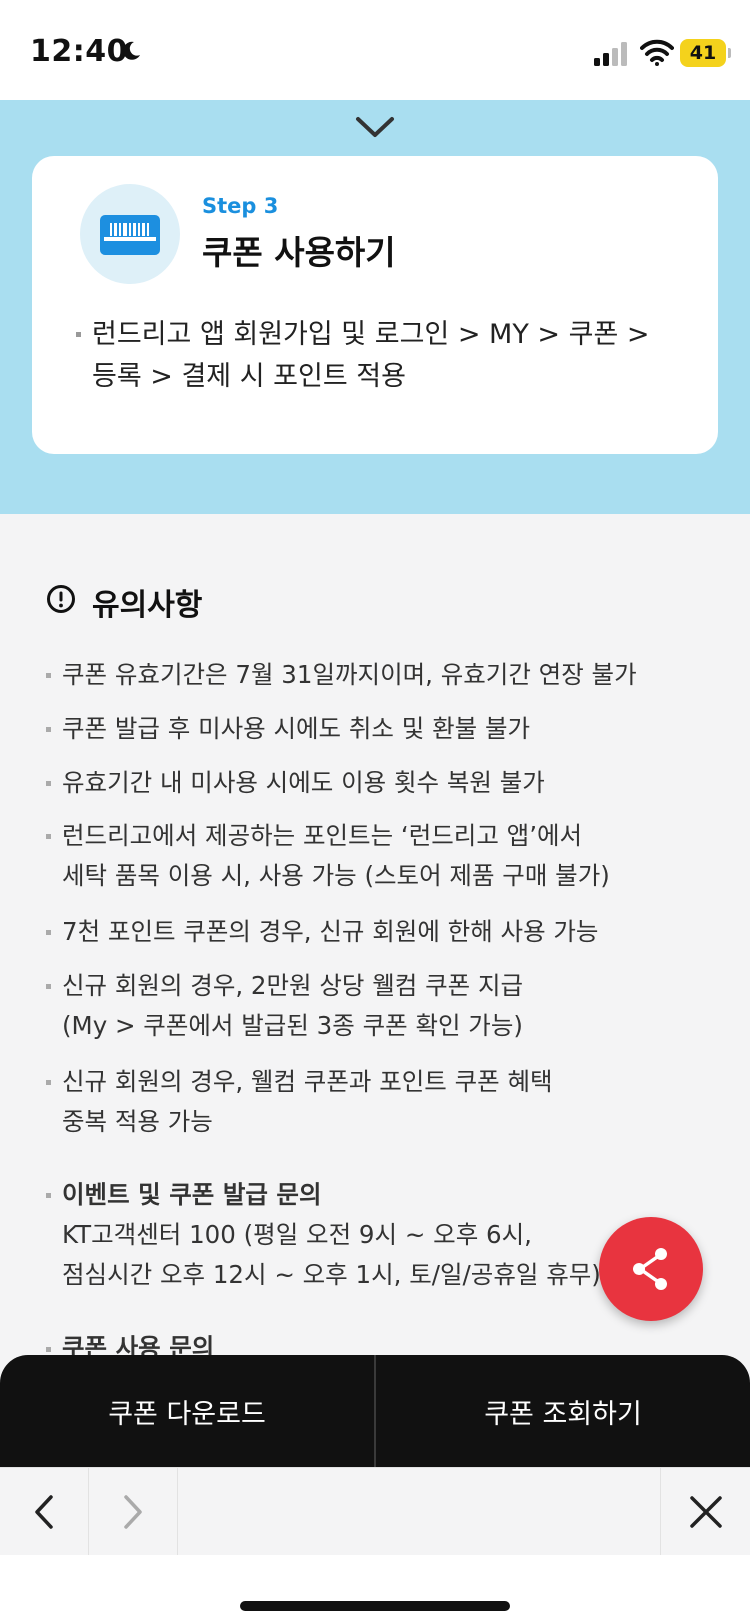 The height and width of the screenshot is (1624, 750). I want to click on status-bar: 12:40 41, so click(375, 50).